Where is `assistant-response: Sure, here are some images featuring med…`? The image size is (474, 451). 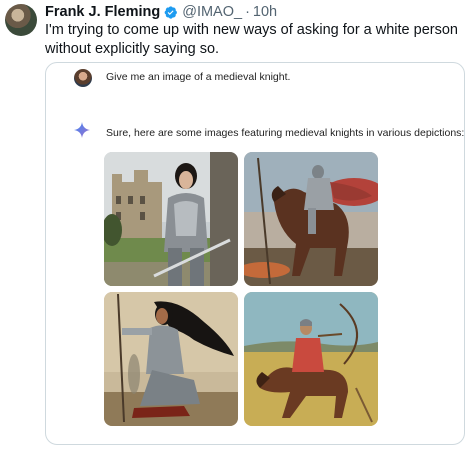
assistant-response: Sure, here are some images featuring med… is located at coordinates (285, 133).